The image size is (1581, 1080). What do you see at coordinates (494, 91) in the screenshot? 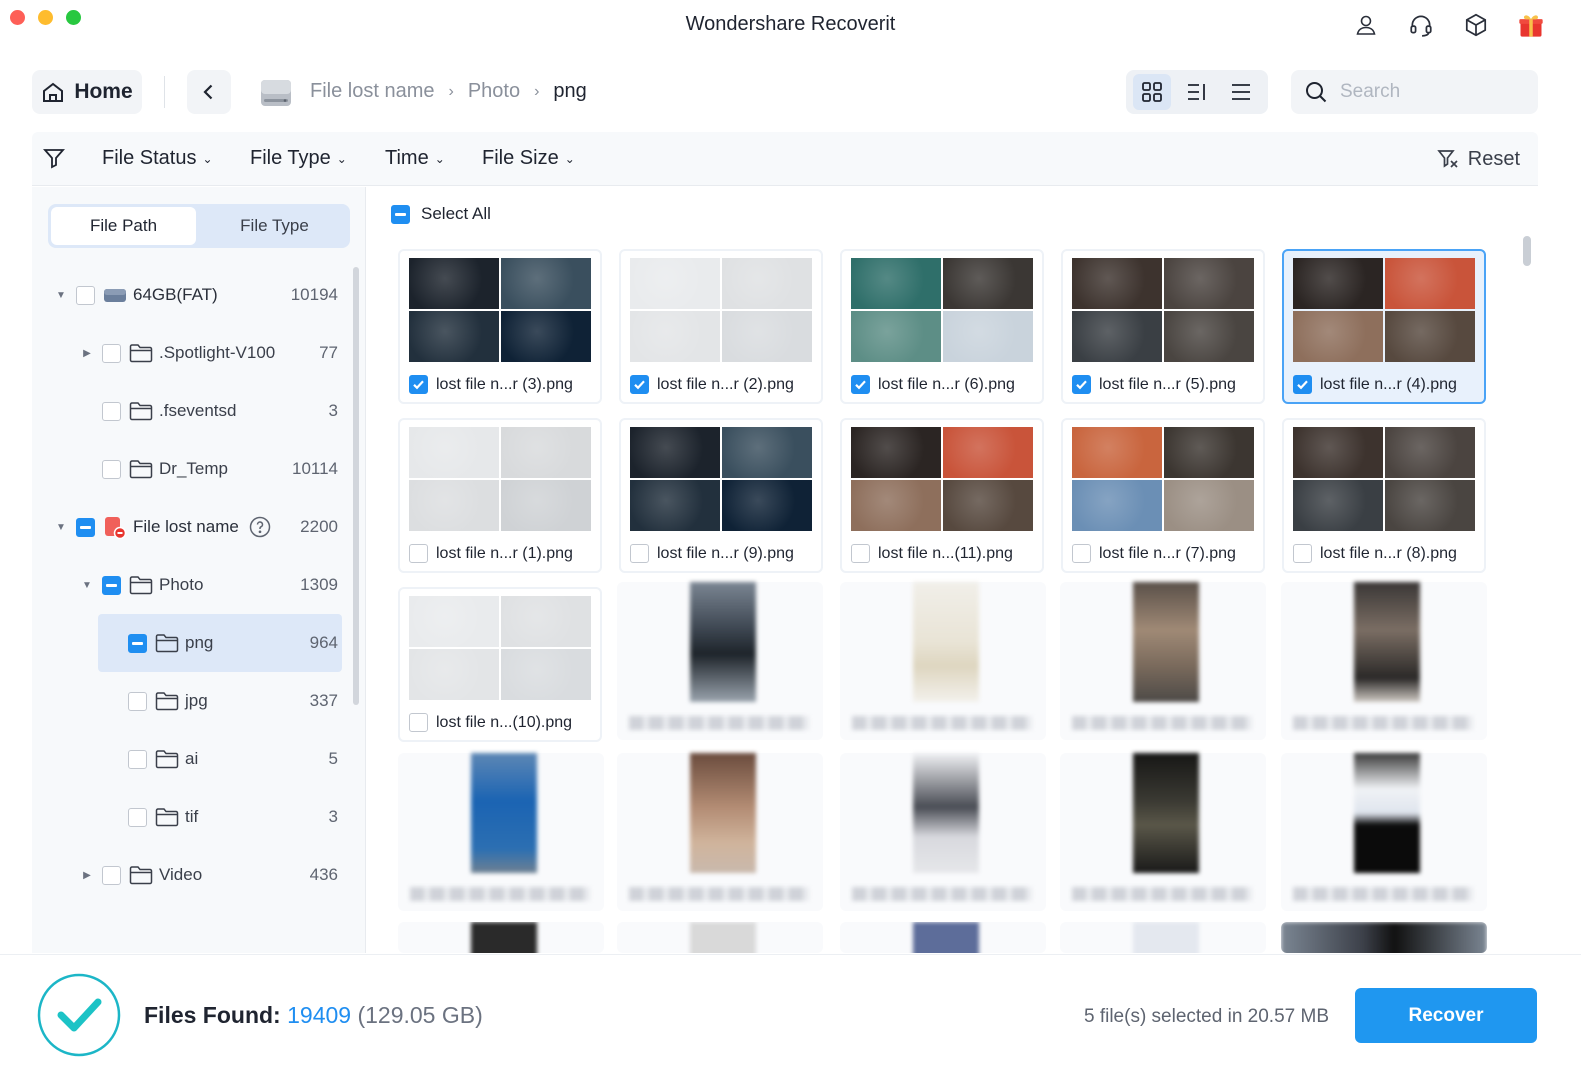
I see `breadcrumb-item: Photo` at bounding box center [494, 91].